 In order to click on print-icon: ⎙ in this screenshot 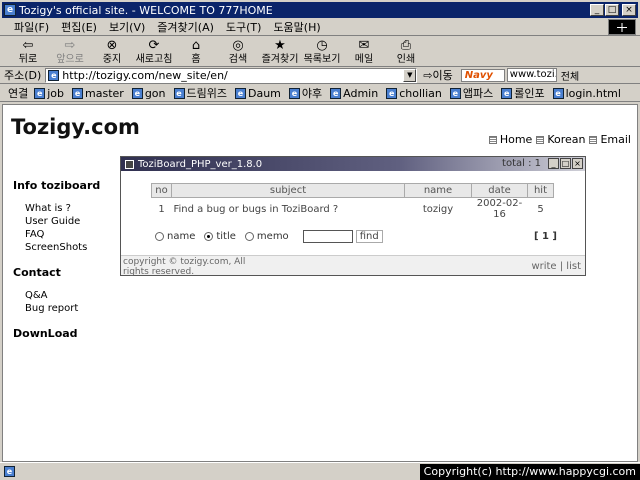, I will do `click(406, 45)`.